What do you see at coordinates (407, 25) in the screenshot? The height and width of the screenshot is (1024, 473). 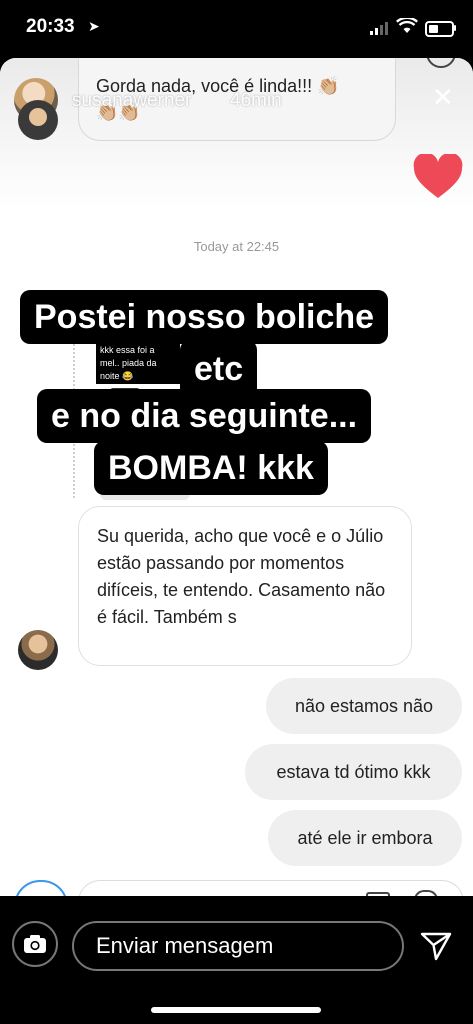 I see `wifi-icon` at bounding box center [407, 25].